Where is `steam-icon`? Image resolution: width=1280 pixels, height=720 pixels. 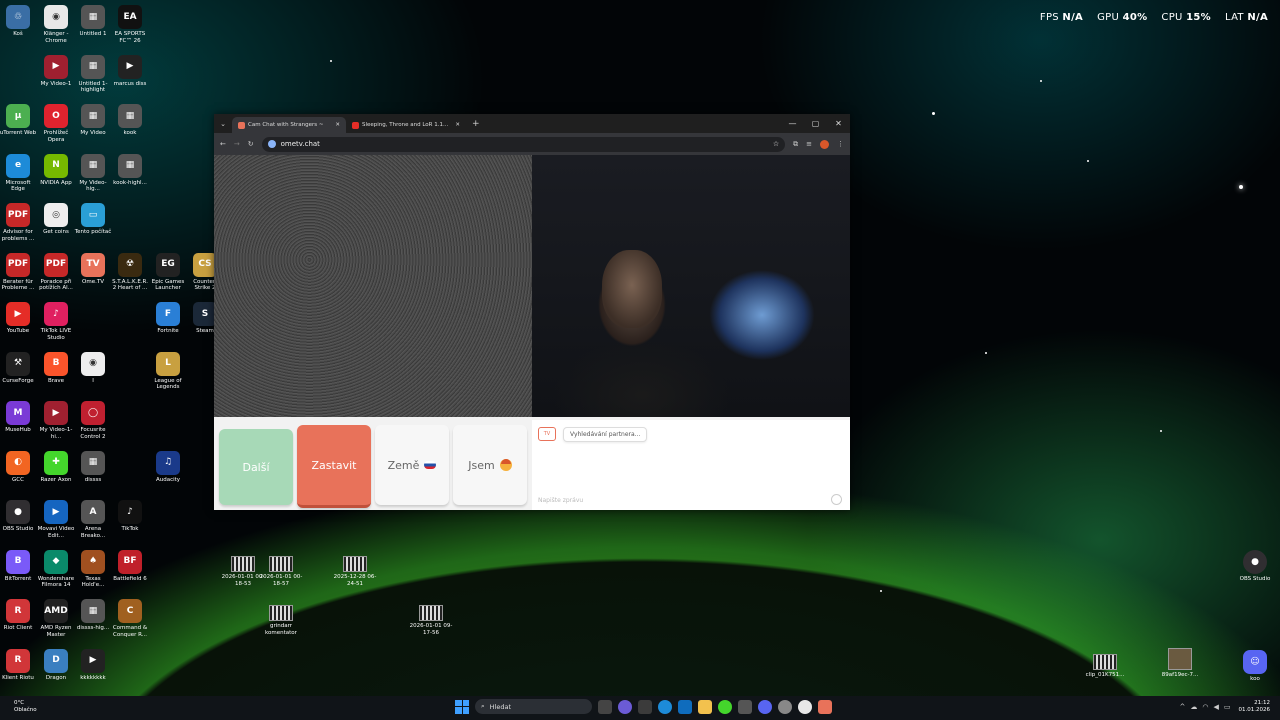
steam-icon is located at coordinates (745, 706).